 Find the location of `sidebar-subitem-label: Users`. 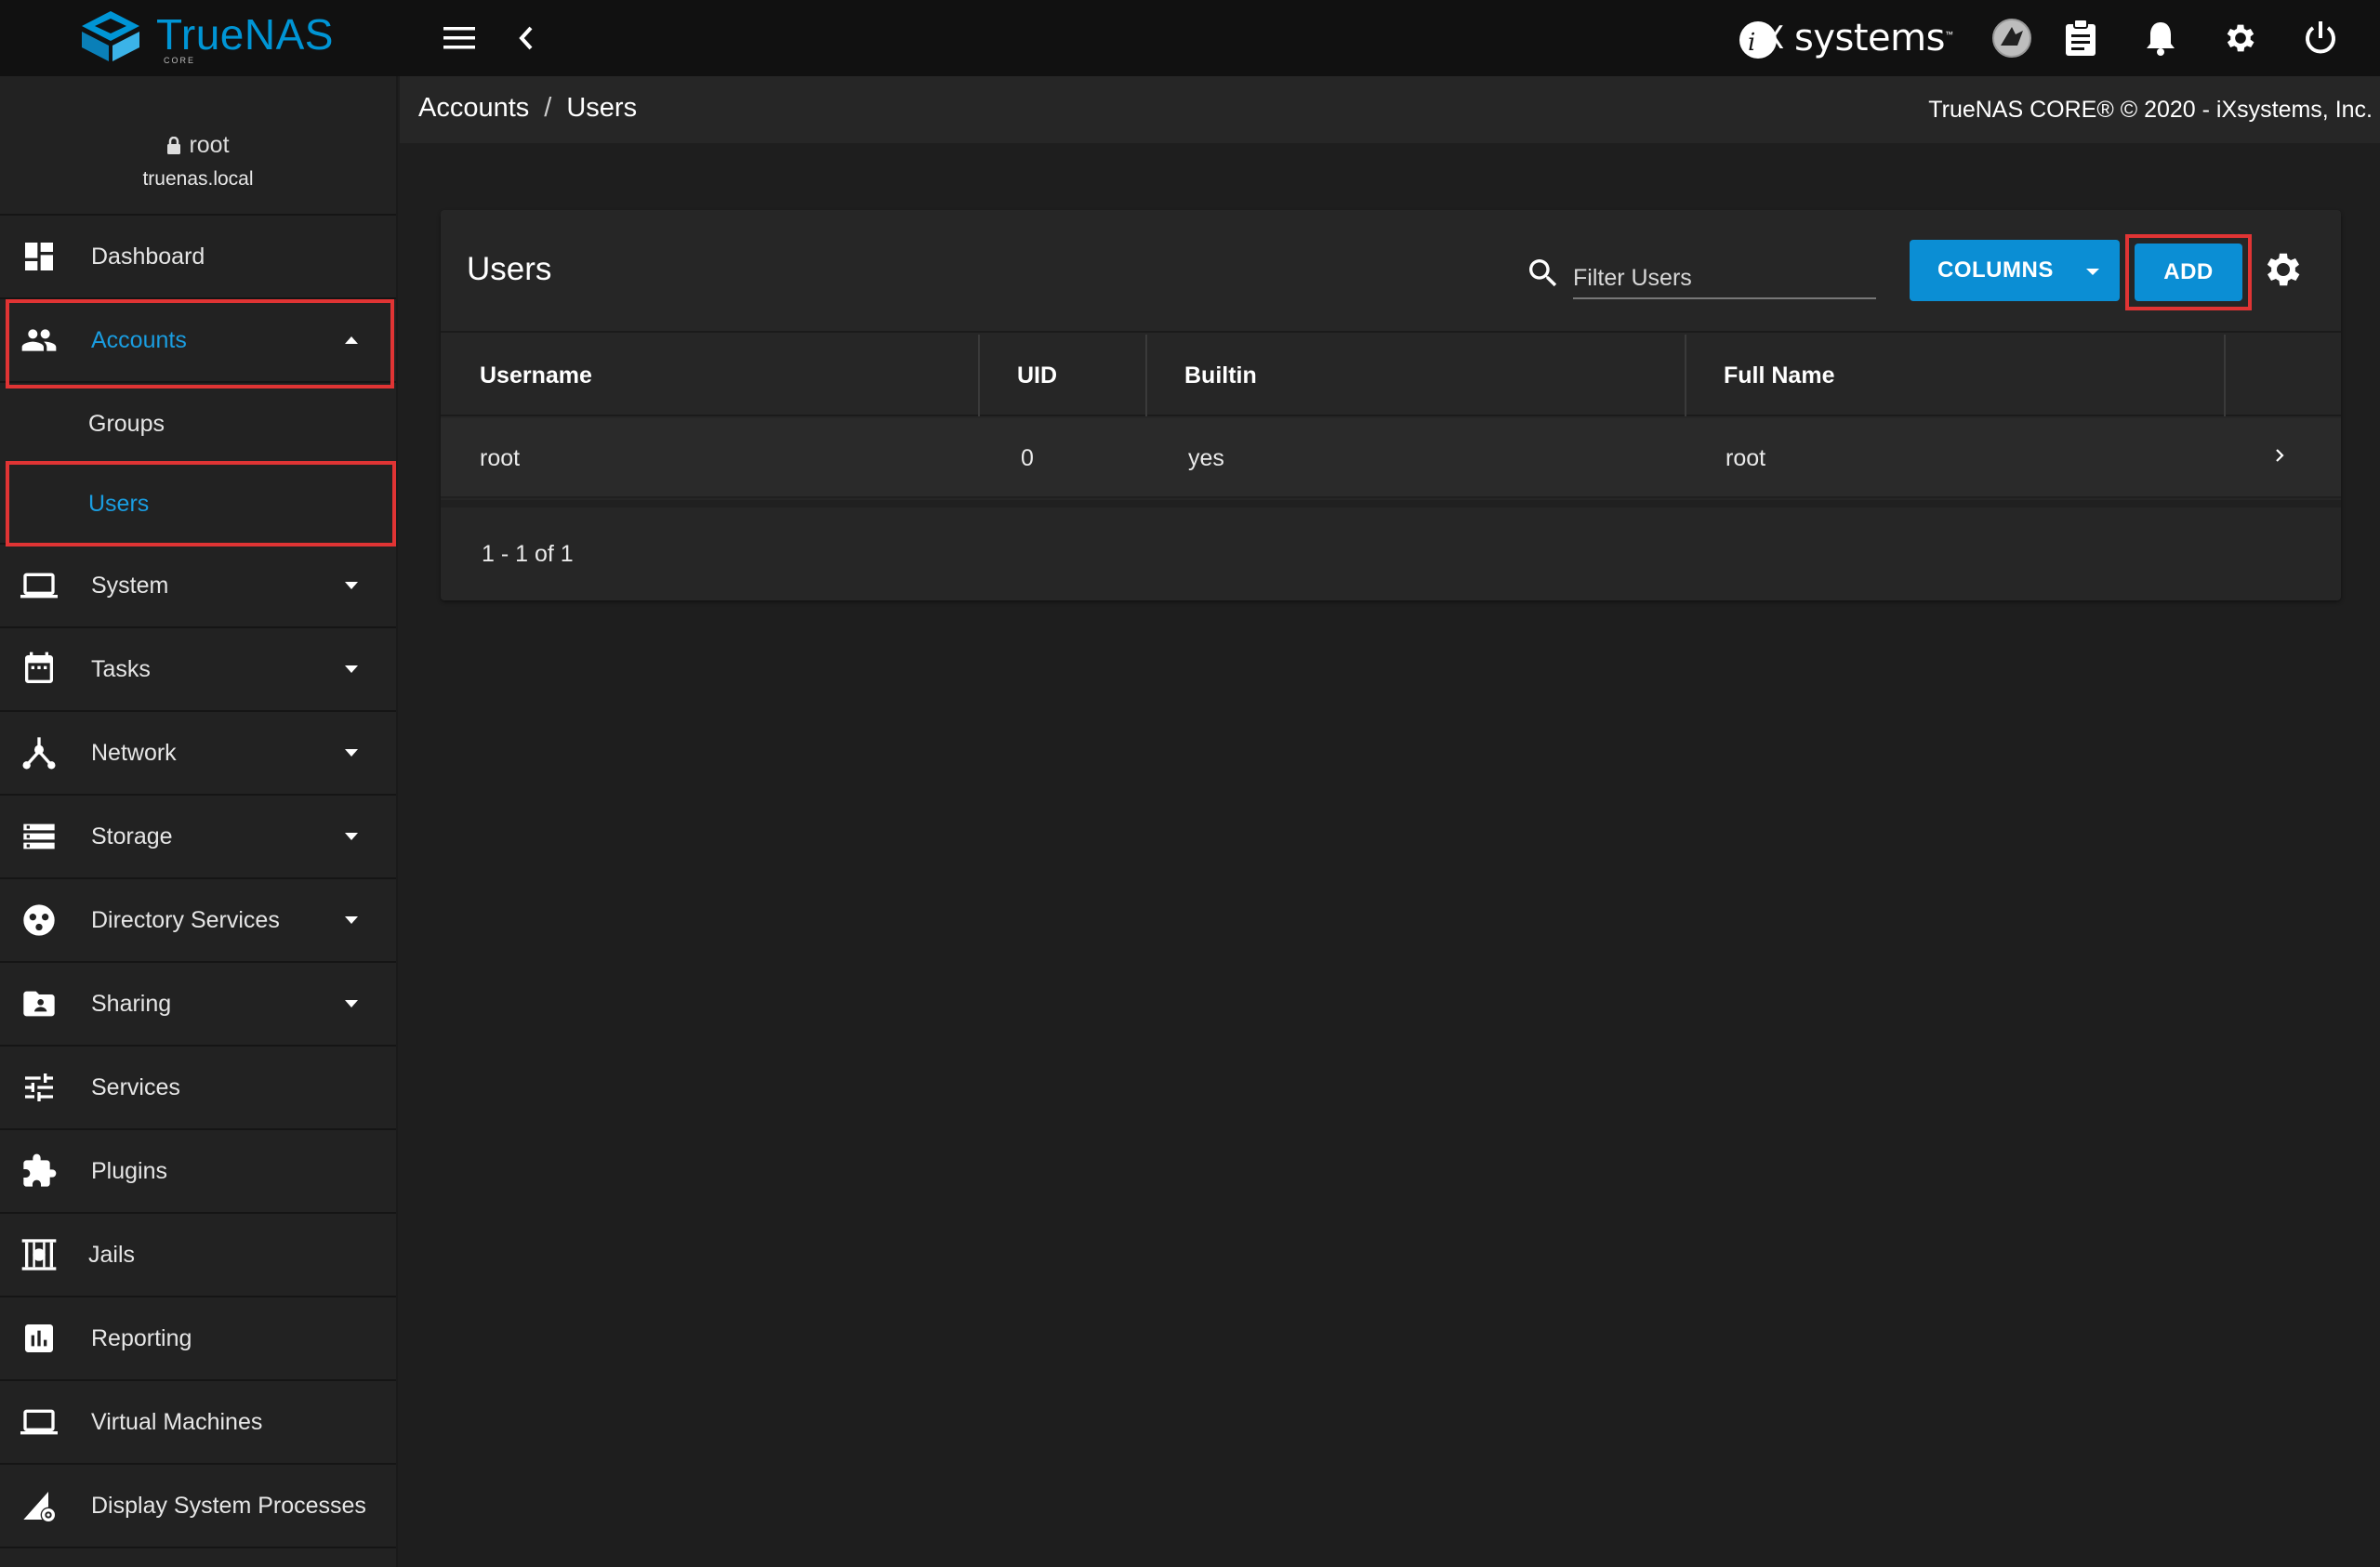

sidebar-subitem-label: Users is located at coordinates (119, 503).